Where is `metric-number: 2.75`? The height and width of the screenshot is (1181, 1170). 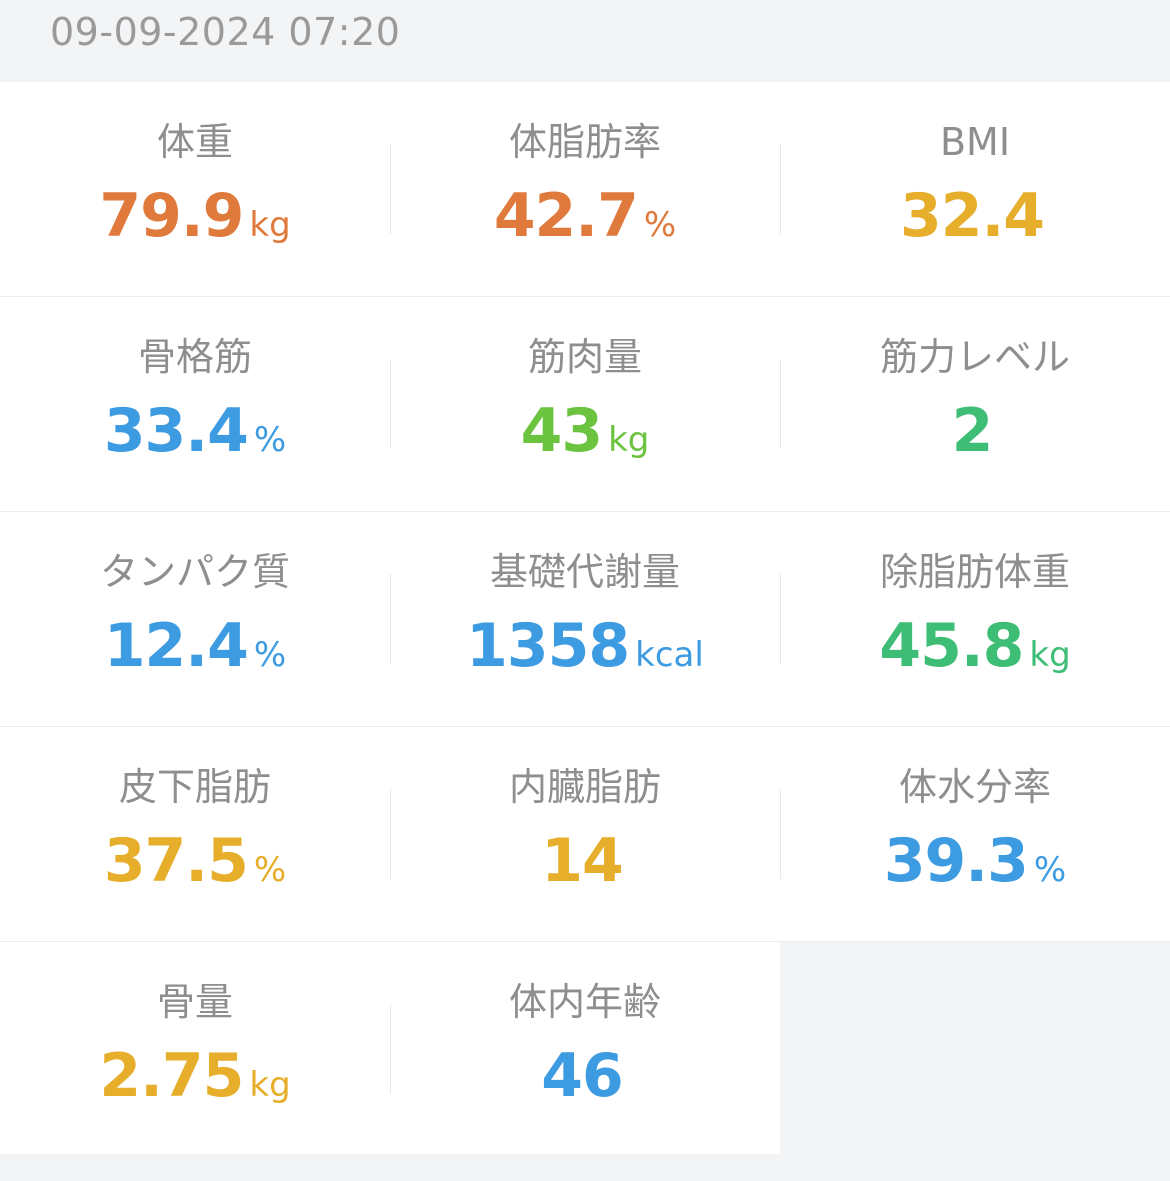
metric-number: 2.75 is located at coordinates (171, 1076).